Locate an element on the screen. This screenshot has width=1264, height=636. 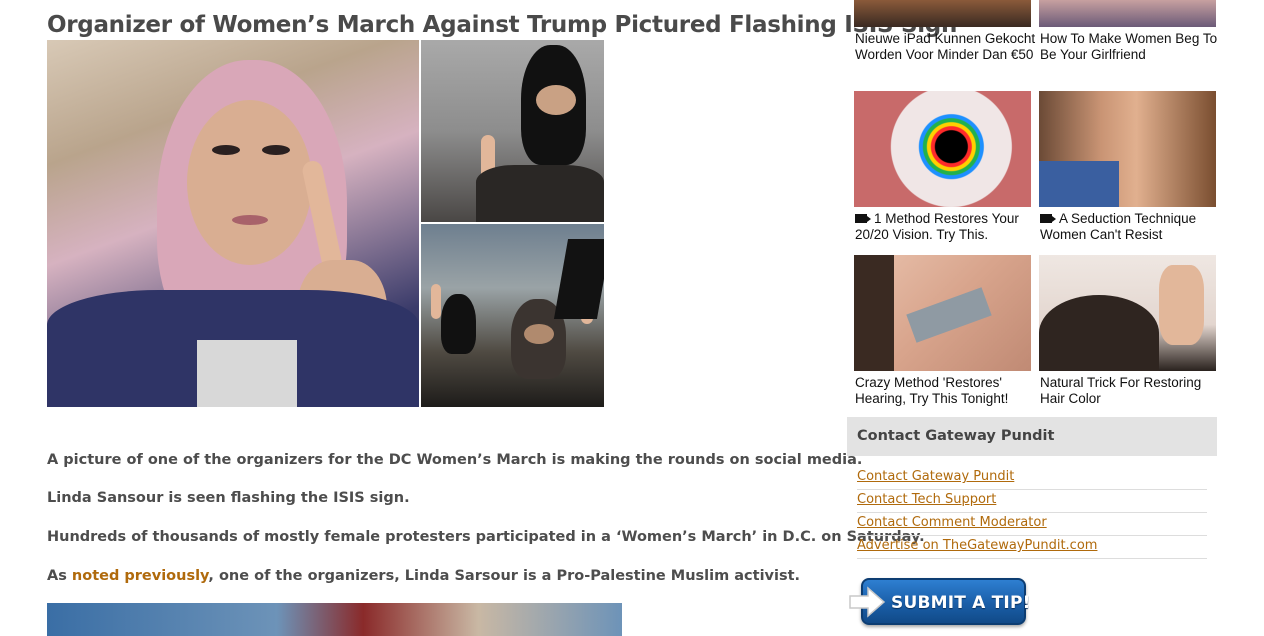
contact-comment-moderator-link: Contact Comment Moderator is located at coordinates (1032, 524).